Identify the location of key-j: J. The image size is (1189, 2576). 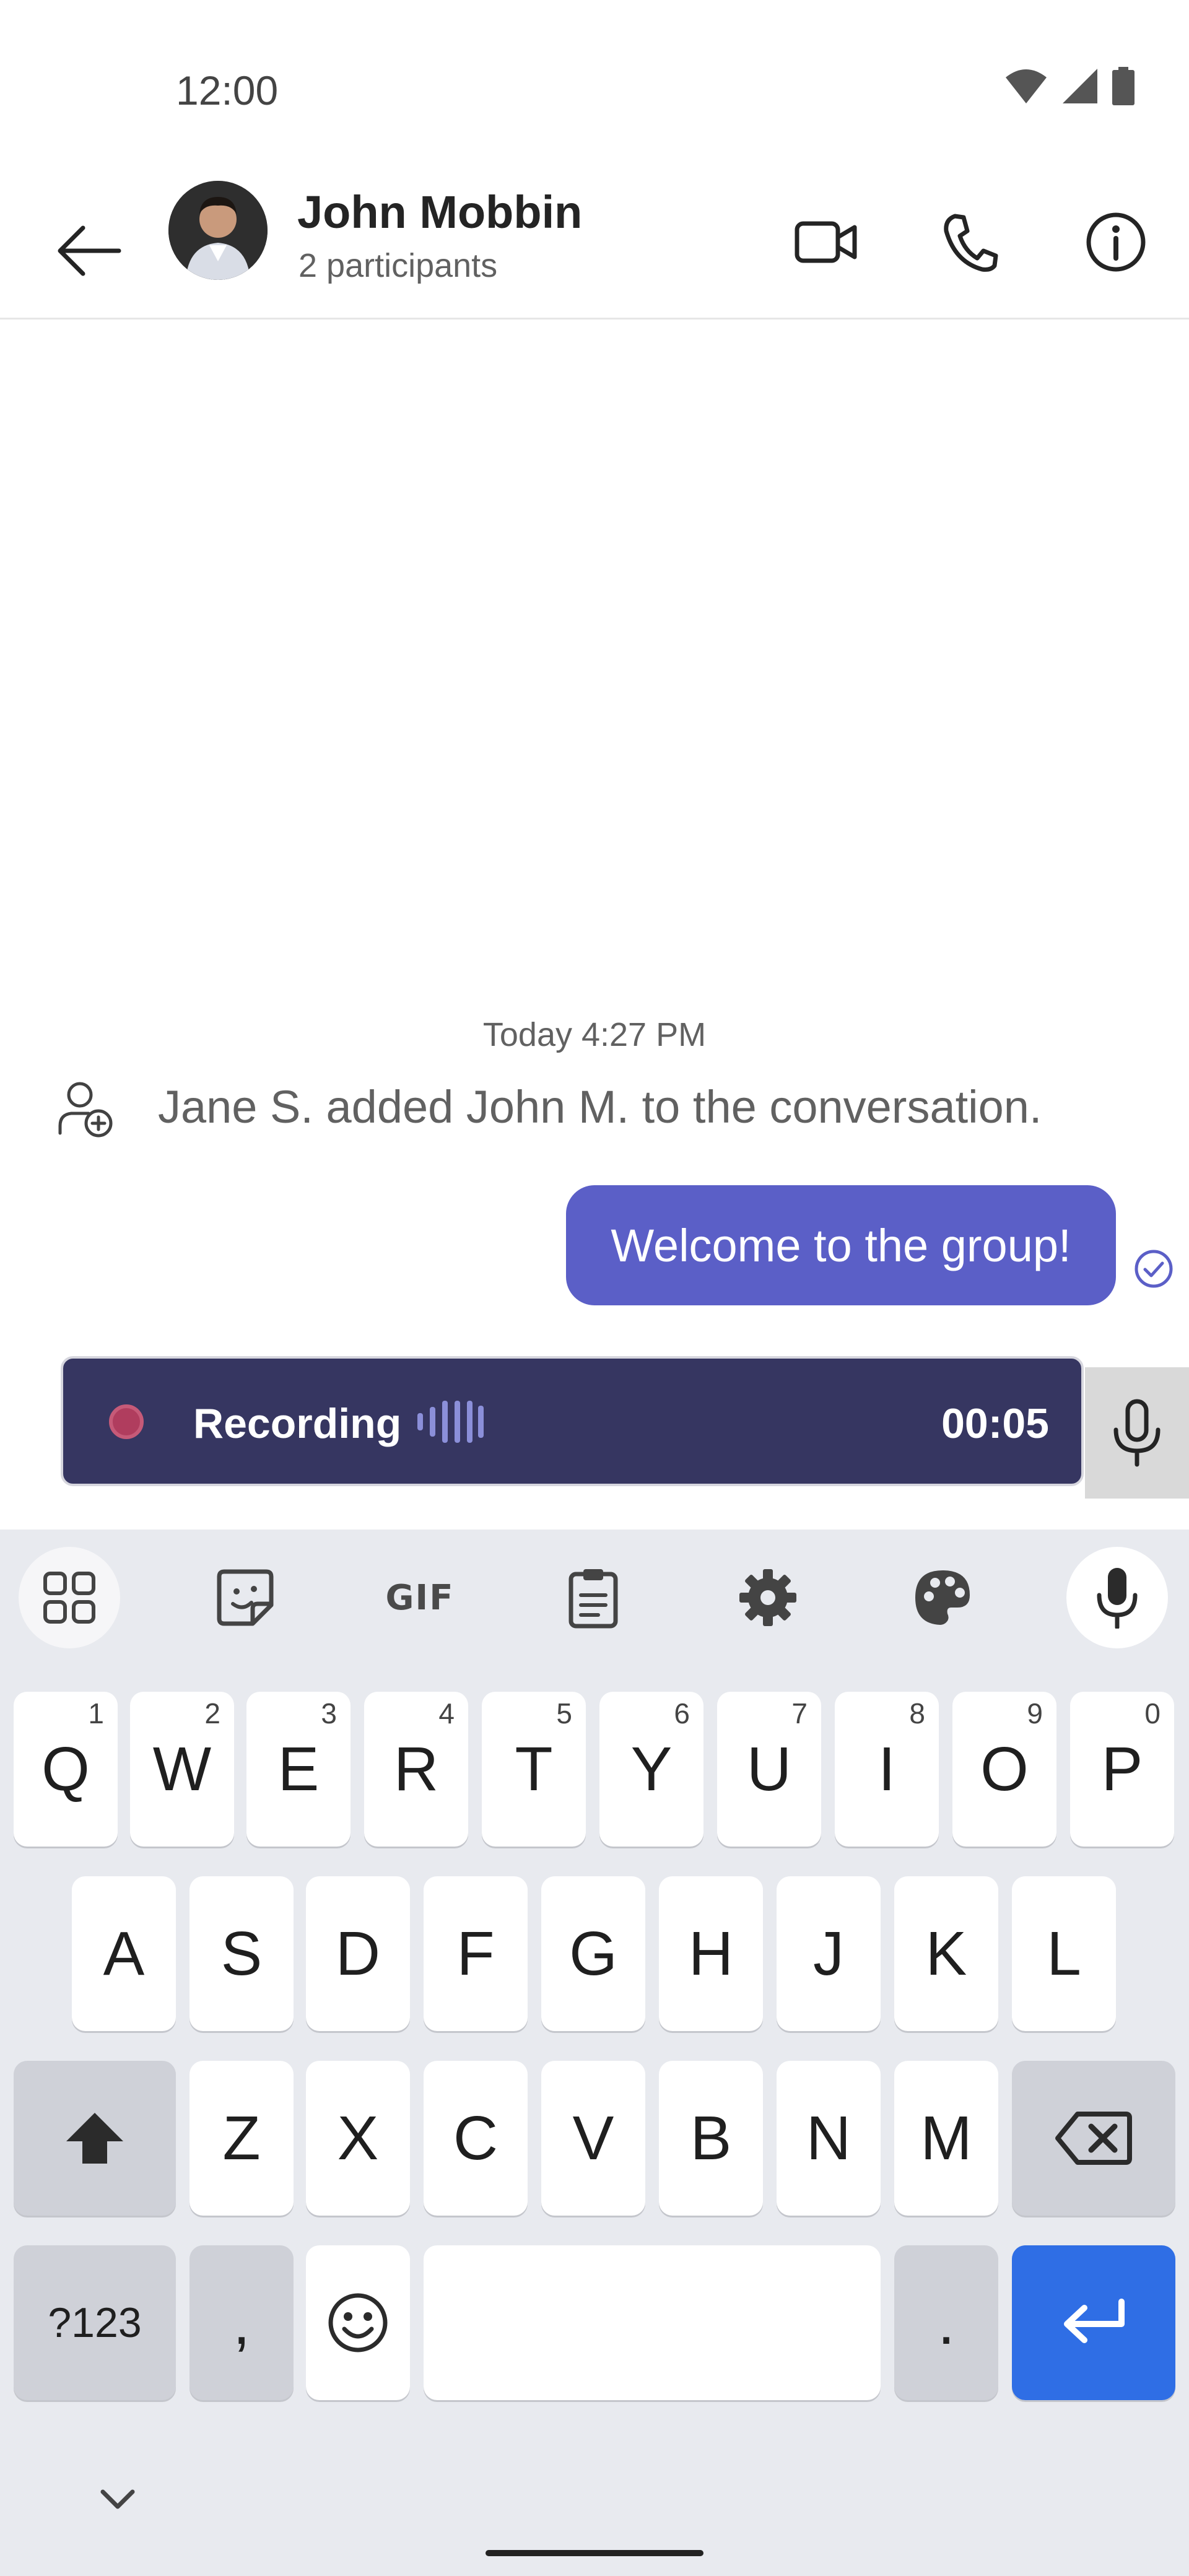
(829, 1953).